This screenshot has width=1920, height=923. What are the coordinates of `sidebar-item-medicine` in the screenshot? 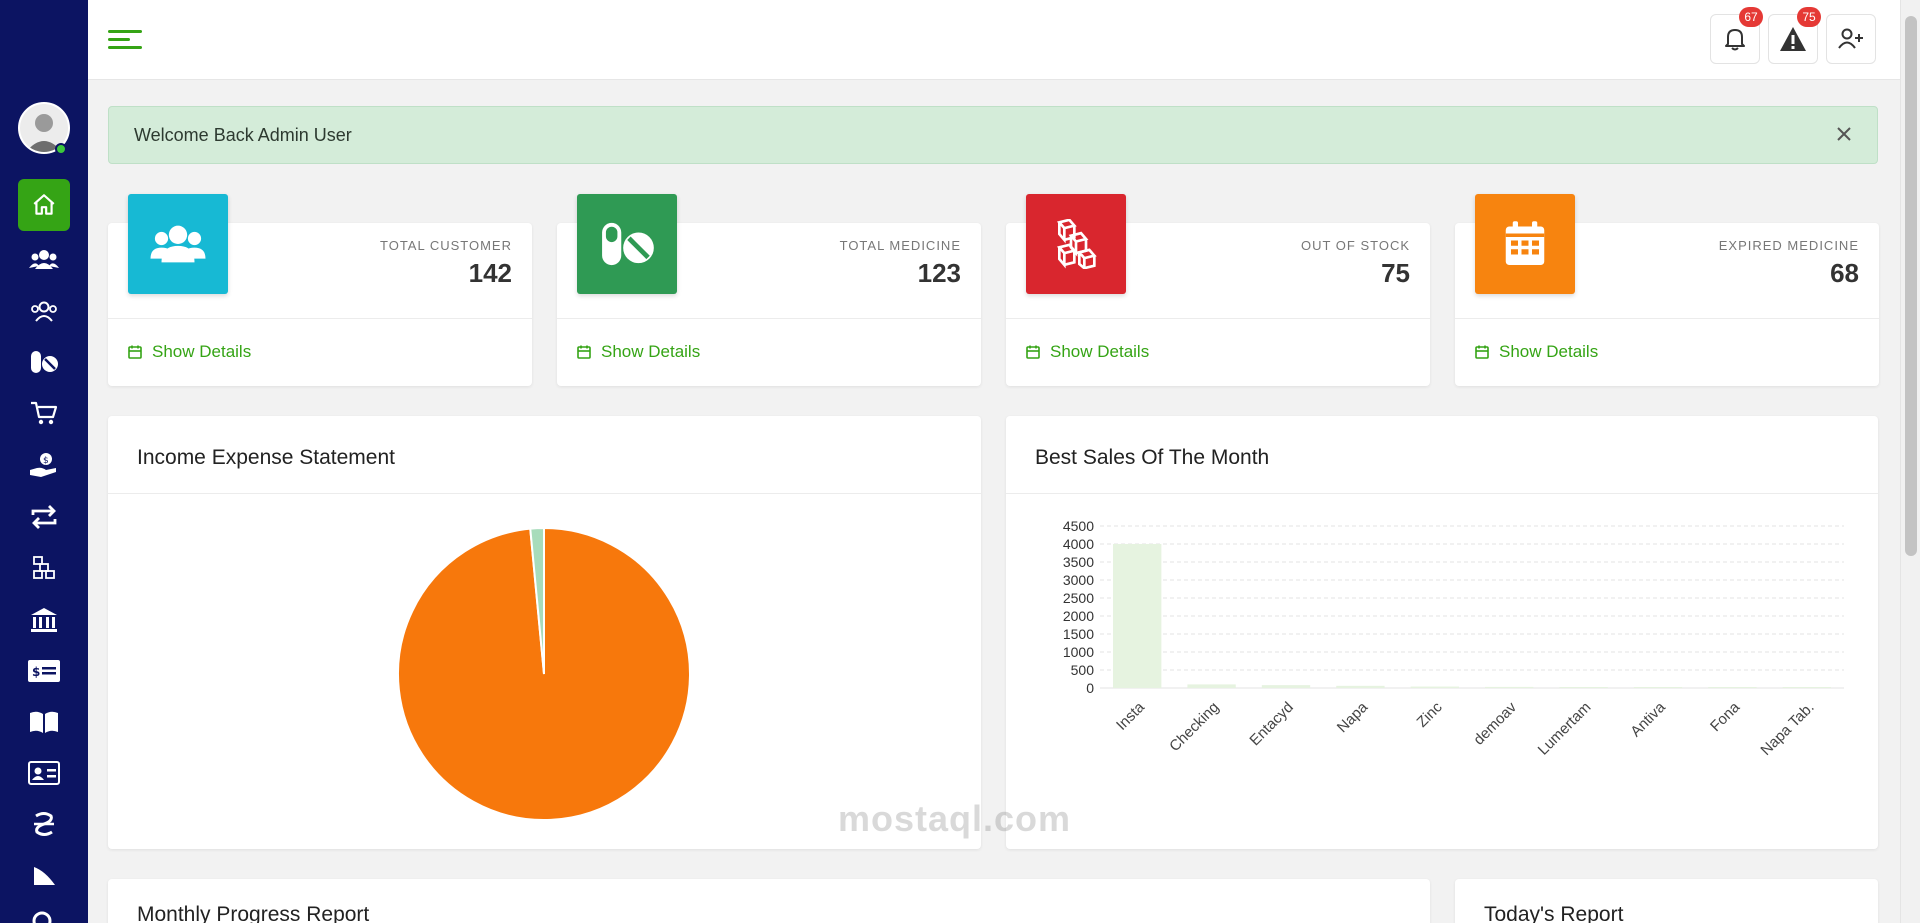 It's located at (44, 362).